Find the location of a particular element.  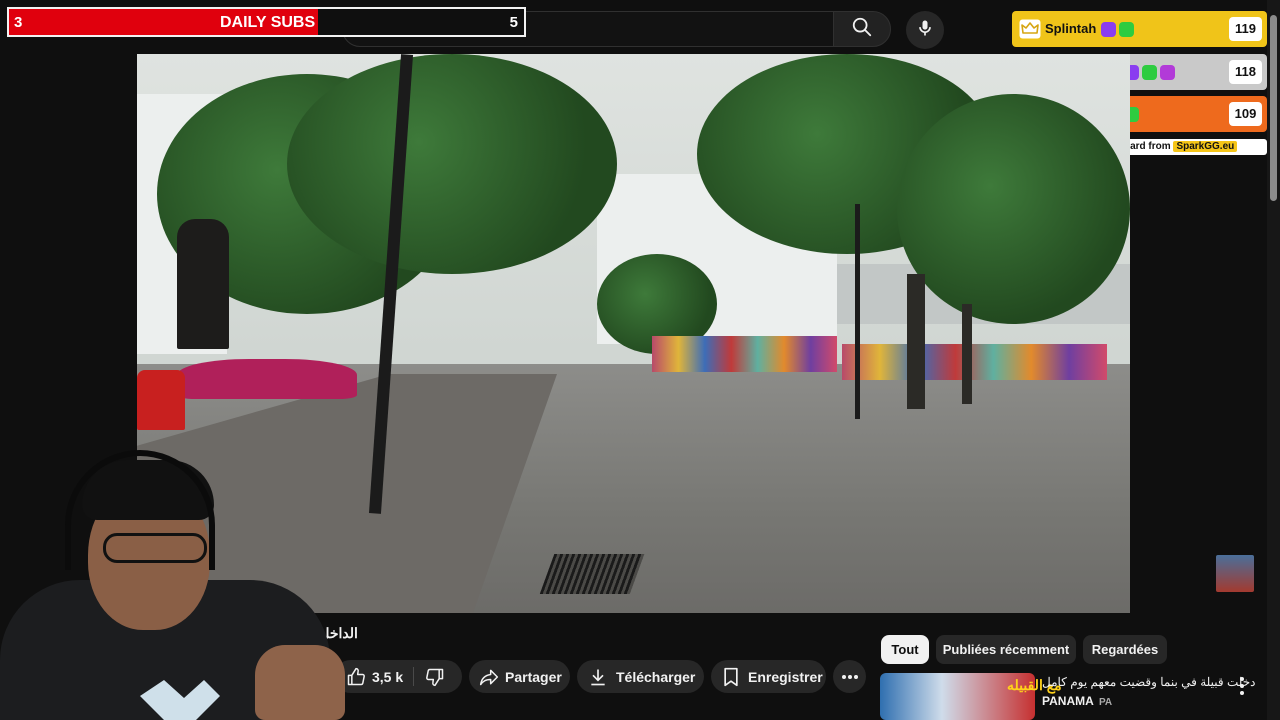

thumbs-up-icon is located at coordinates (356, 678).